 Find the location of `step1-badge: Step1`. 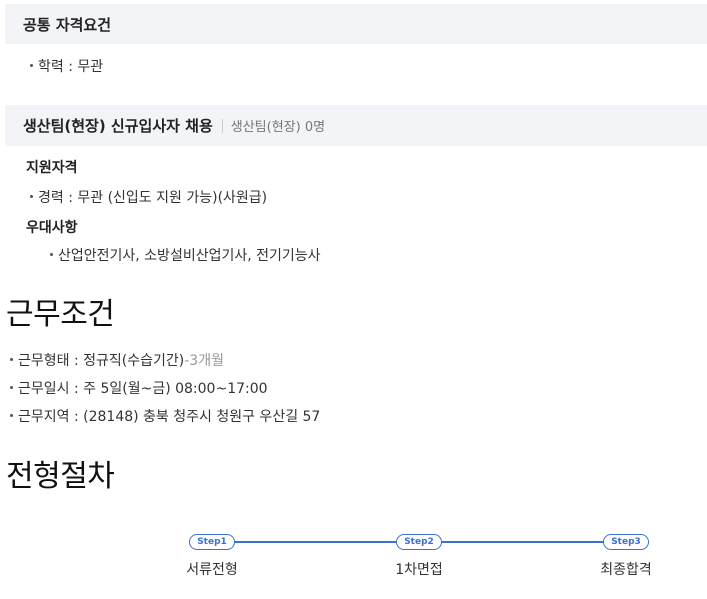

step1-badge: Step1 is located at coordinates (212, 542).